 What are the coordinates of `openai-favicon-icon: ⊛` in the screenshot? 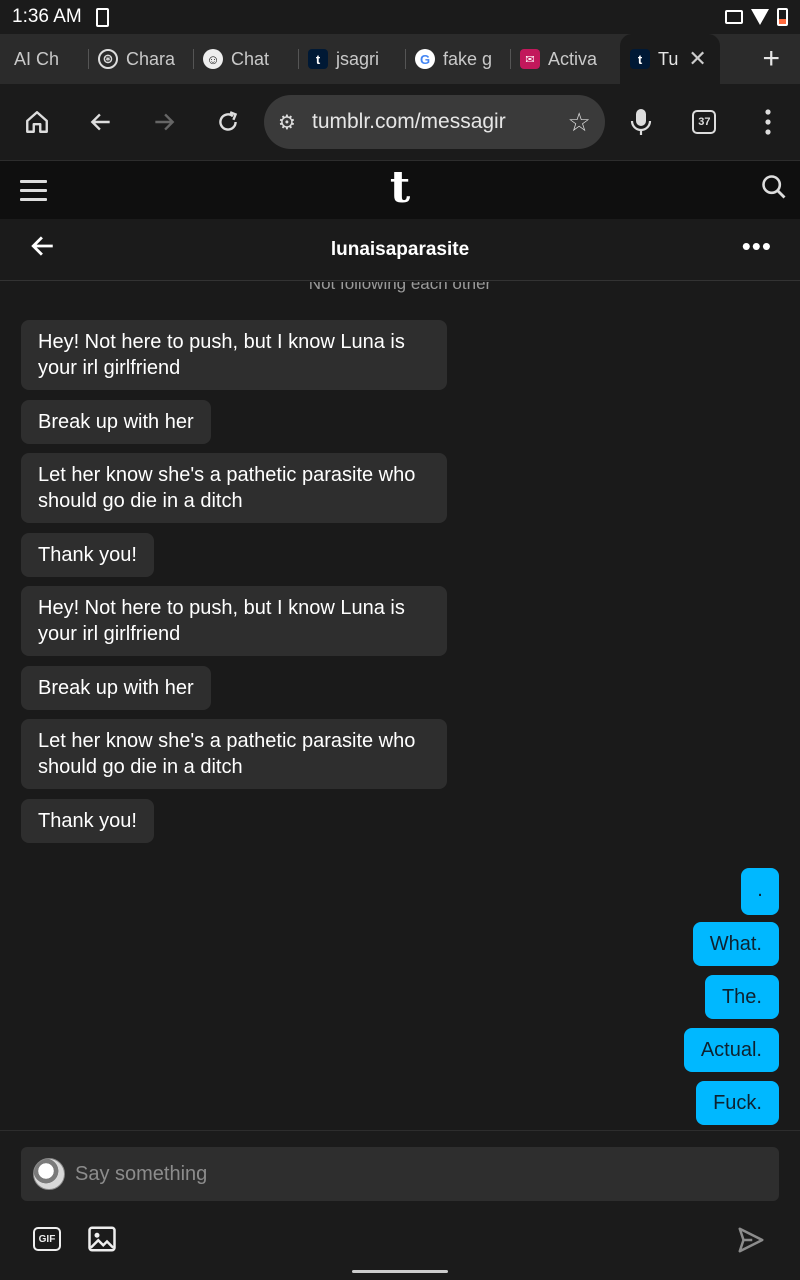 It's located at (108, 59).